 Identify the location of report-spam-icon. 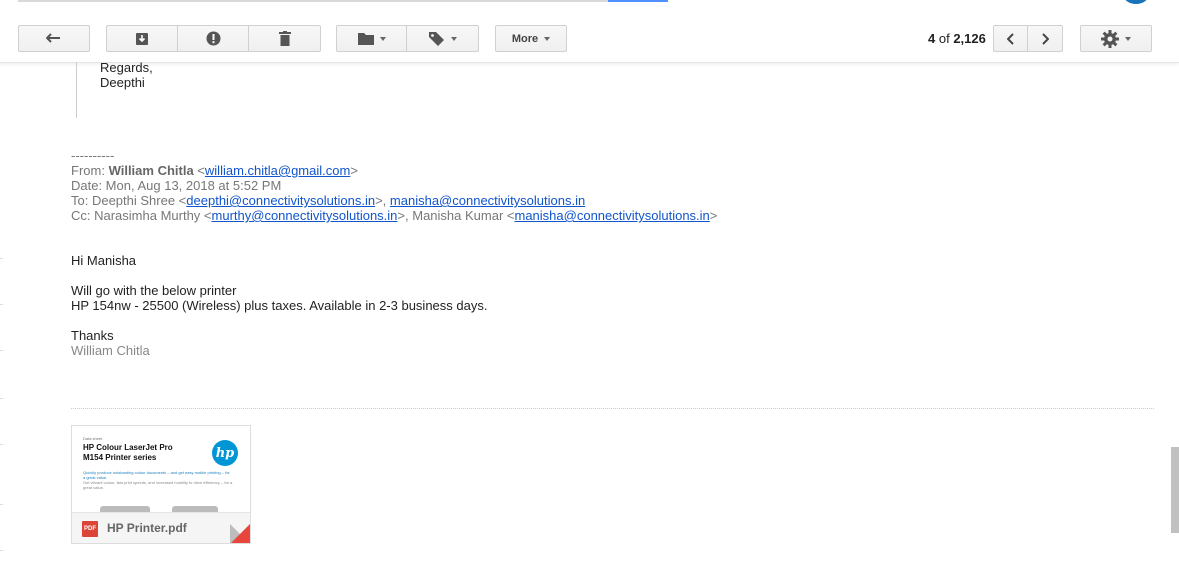
(213, 38).